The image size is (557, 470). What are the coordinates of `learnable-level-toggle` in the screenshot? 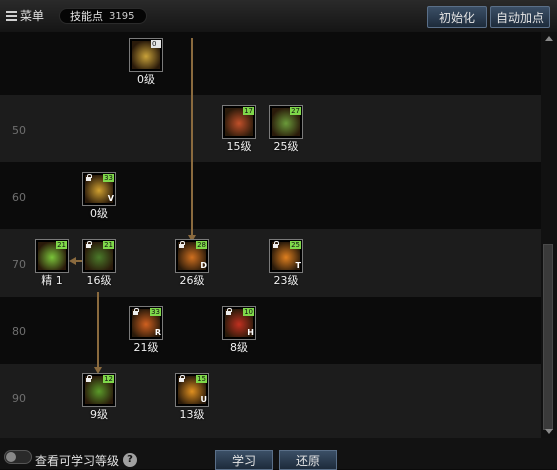 It's located at (18, 457).